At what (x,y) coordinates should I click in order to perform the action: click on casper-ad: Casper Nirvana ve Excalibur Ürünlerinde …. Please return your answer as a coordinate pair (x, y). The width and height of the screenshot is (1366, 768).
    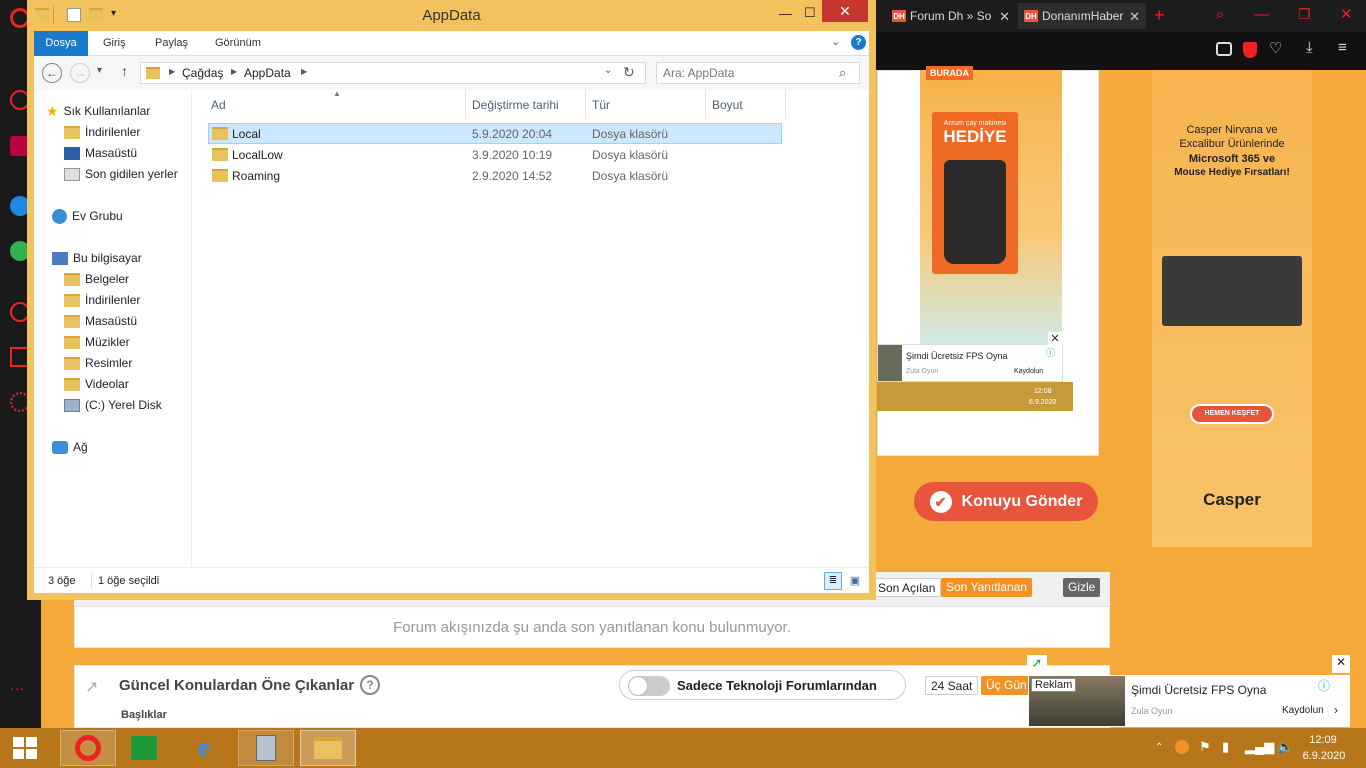
    Looking at the image, I should click on (1232, 308).